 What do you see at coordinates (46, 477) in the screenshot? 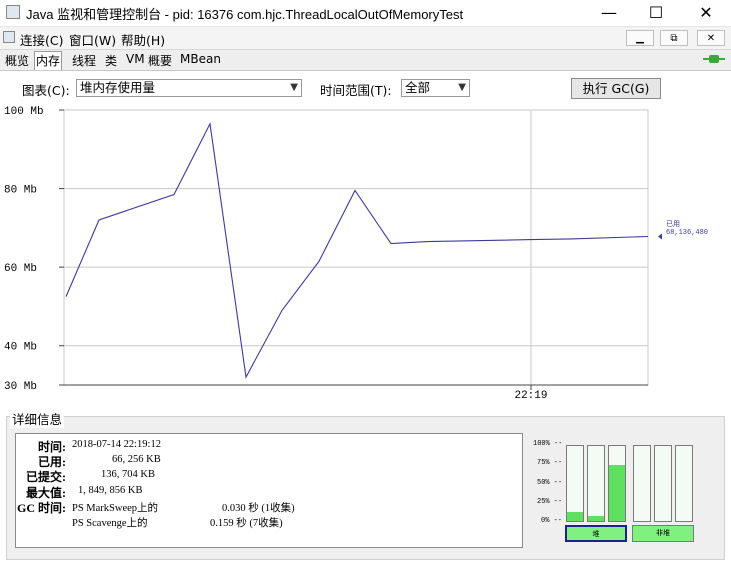
I see `detail-label-committed: 已提交:` at bounding box center [46, 477].